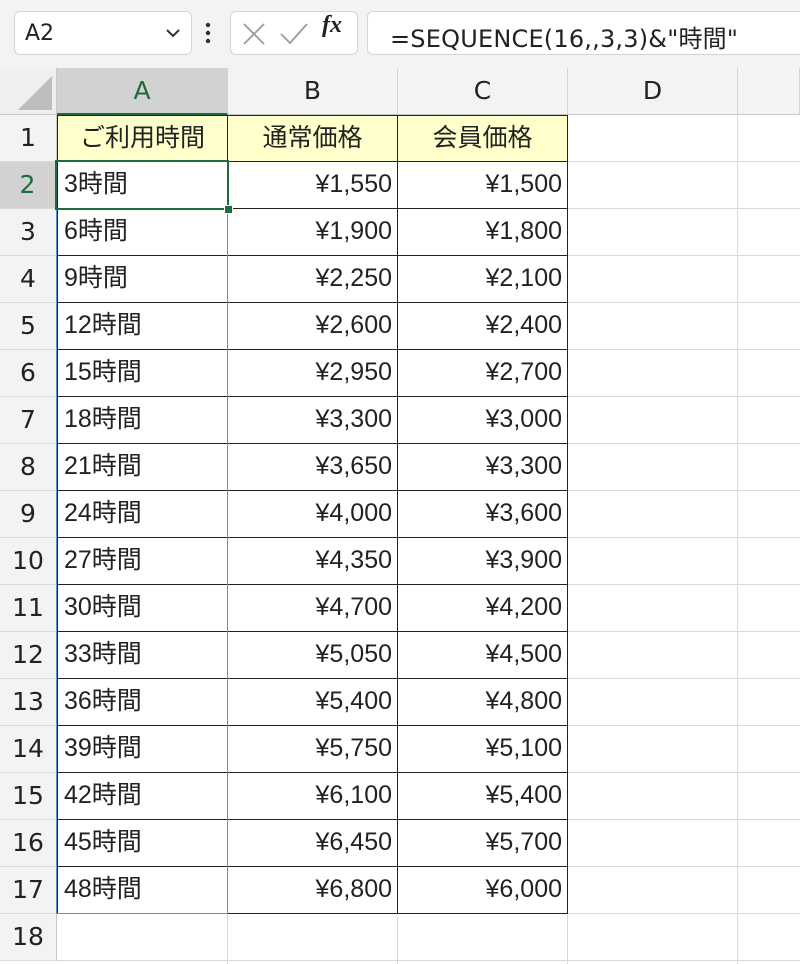 This screenshot has width=800, height=964. I want to click on cell-b2: ¥1,550, so click(313, 185).